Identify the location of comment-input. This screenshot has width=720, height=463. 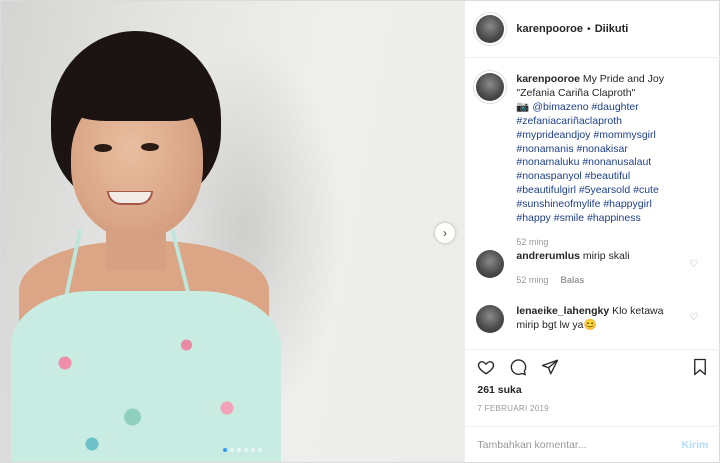
(579, 445).